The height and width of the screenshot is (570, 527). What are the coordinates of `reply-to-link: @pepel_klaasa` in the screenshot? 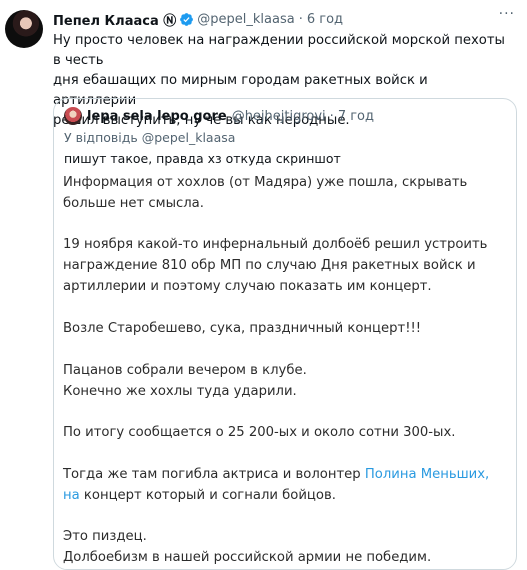 It's located at (189, 137).